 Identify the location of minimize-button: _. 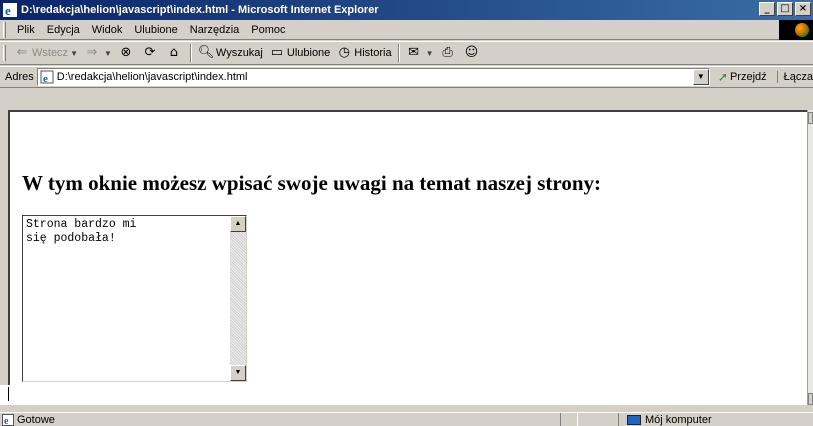
(767, 9).